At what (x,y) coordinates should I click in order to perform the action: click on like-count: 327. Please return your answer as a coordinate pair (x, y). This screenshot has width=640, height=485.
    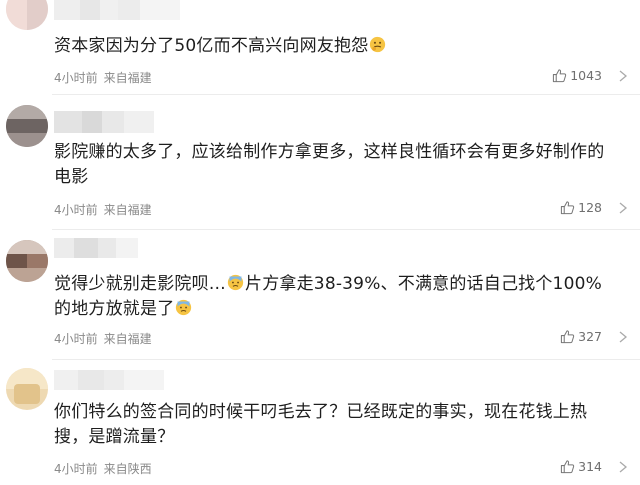
    Looking at the image, I should click on (590, 336).